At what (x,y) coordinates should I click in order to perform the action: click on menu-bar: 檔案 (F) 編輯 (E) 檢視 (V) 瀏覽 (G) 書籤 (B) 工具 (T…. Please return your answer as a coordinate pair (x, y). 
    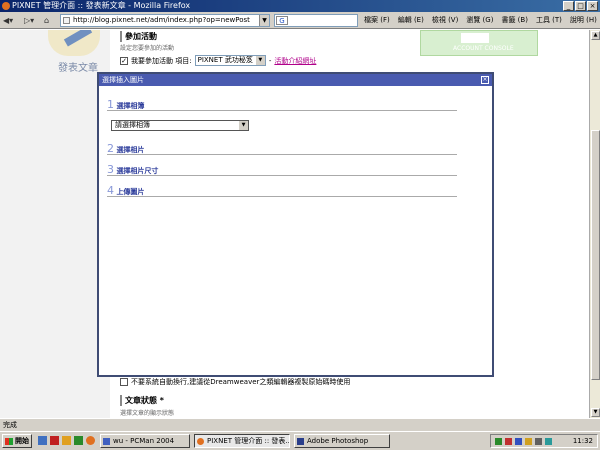
    Looking at the image, I should click on (480, 20).